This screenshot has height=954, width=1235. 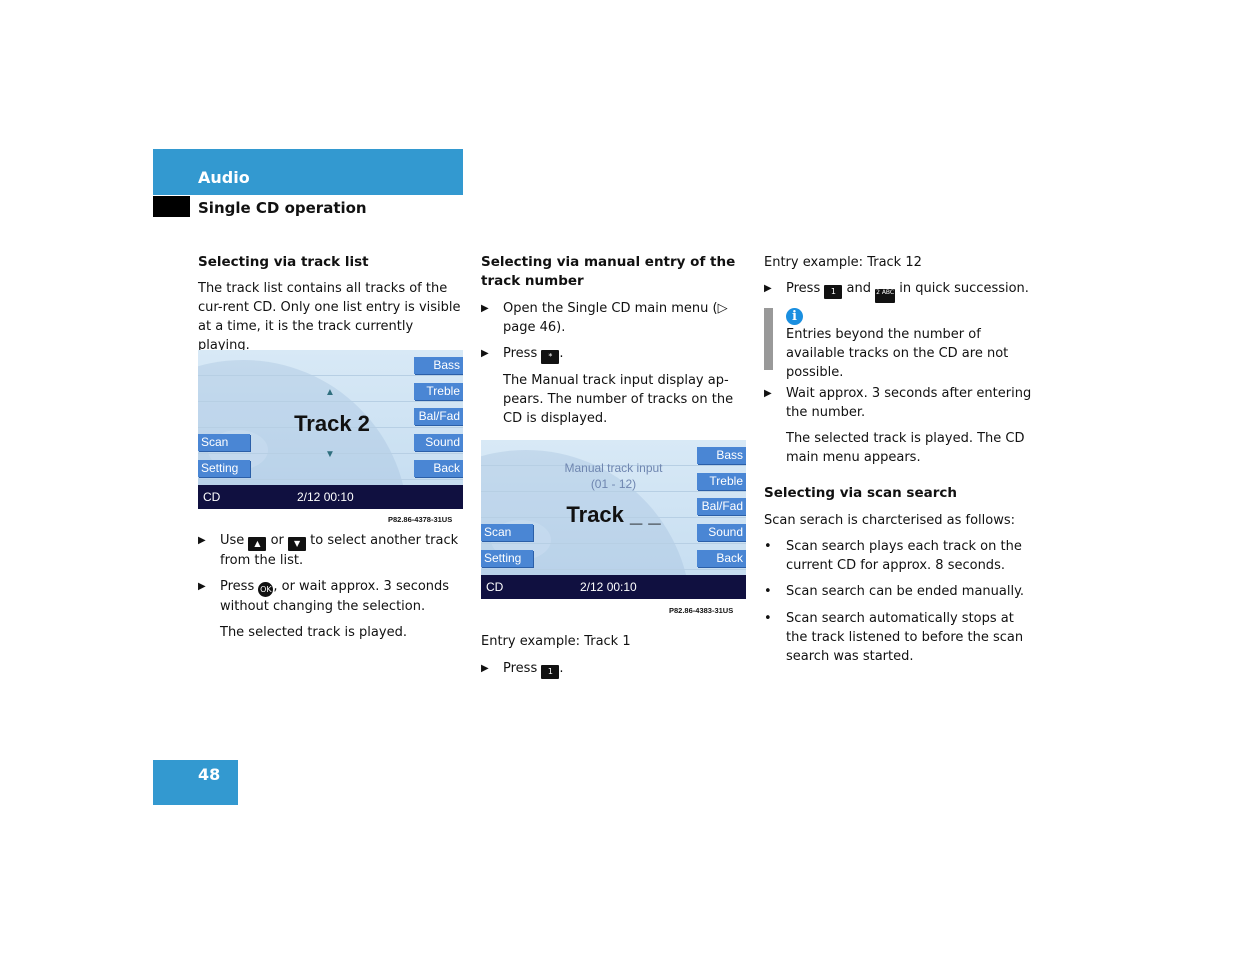 What do you see at coordinates (889, 520) in the screenshot?
I see `paragraph: Scan serach is charcterised as follows:` at bounding box center [889, 520].